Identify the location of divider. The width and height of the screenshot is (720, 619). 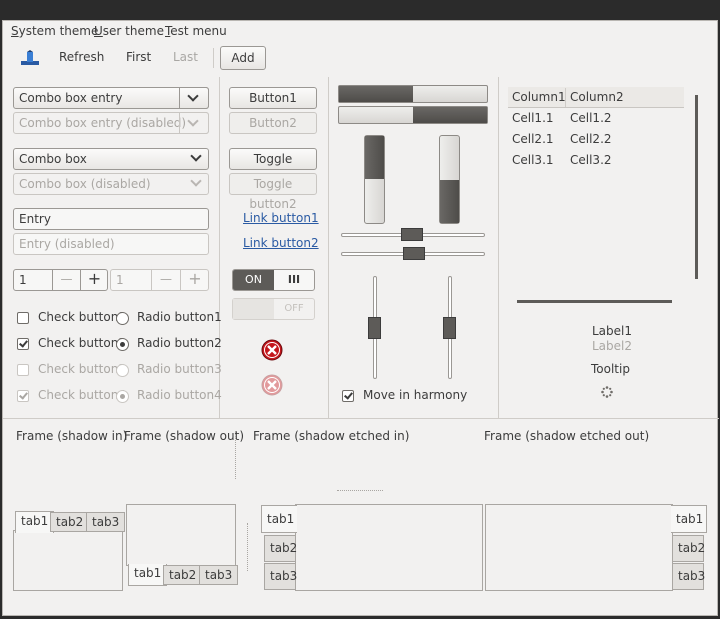
(361, 418).